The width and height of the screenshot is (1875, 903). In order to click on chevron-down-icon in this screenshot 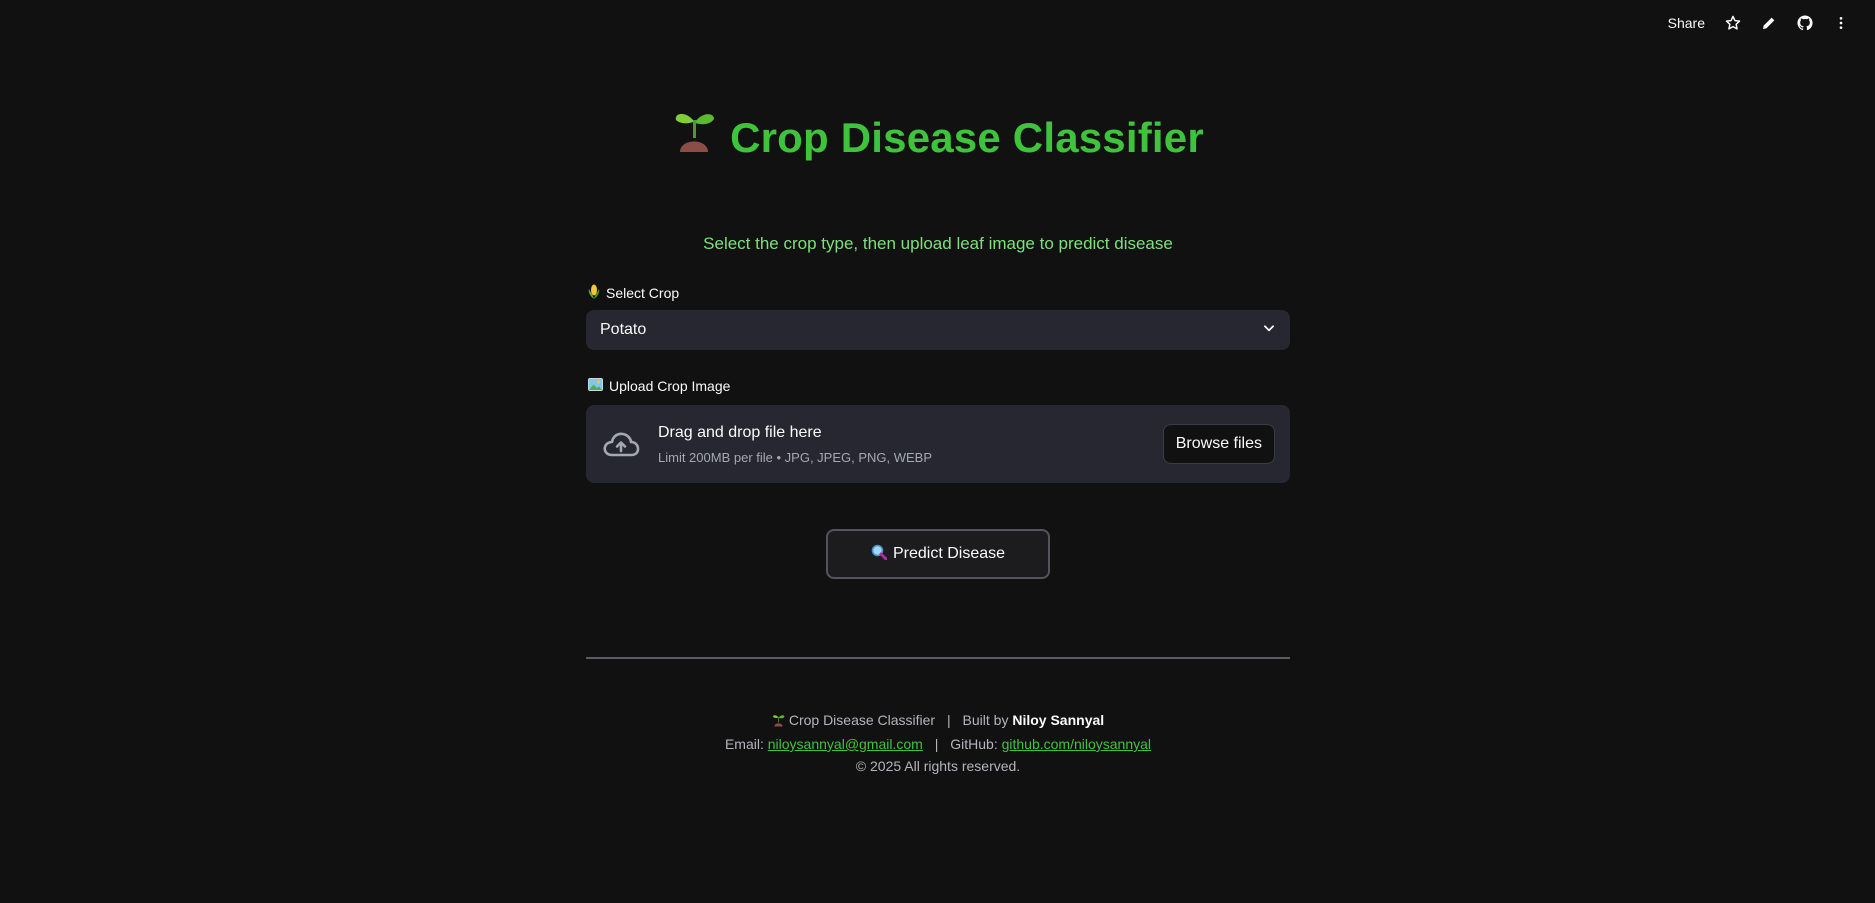, I will do `click(1269, 330)`.